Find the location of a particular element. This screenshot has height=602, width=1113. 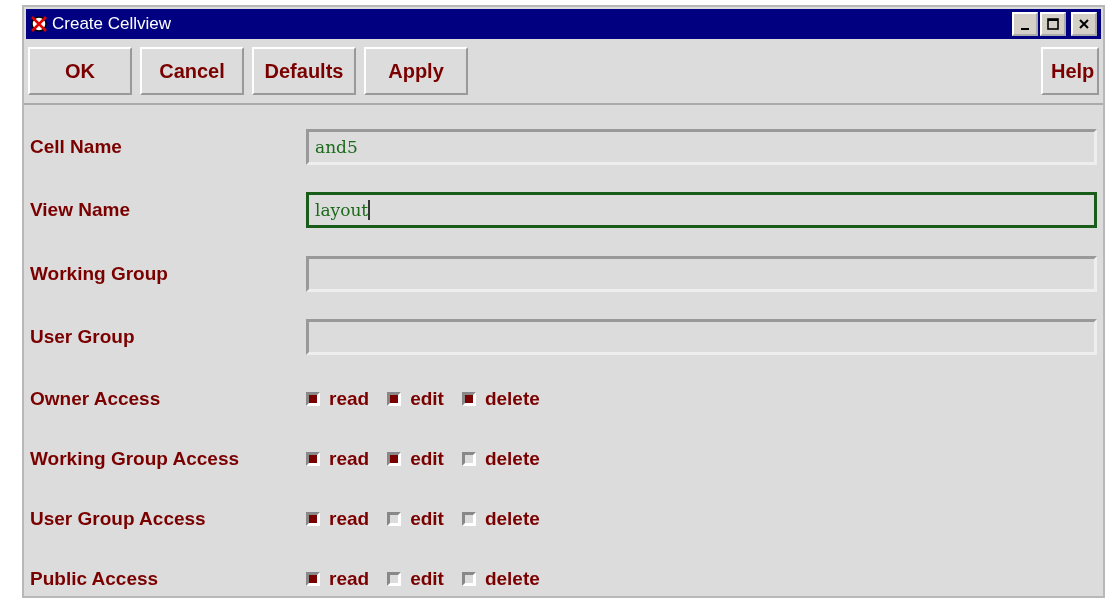

access-label: User Group Access is located at coordinates (118, 519).